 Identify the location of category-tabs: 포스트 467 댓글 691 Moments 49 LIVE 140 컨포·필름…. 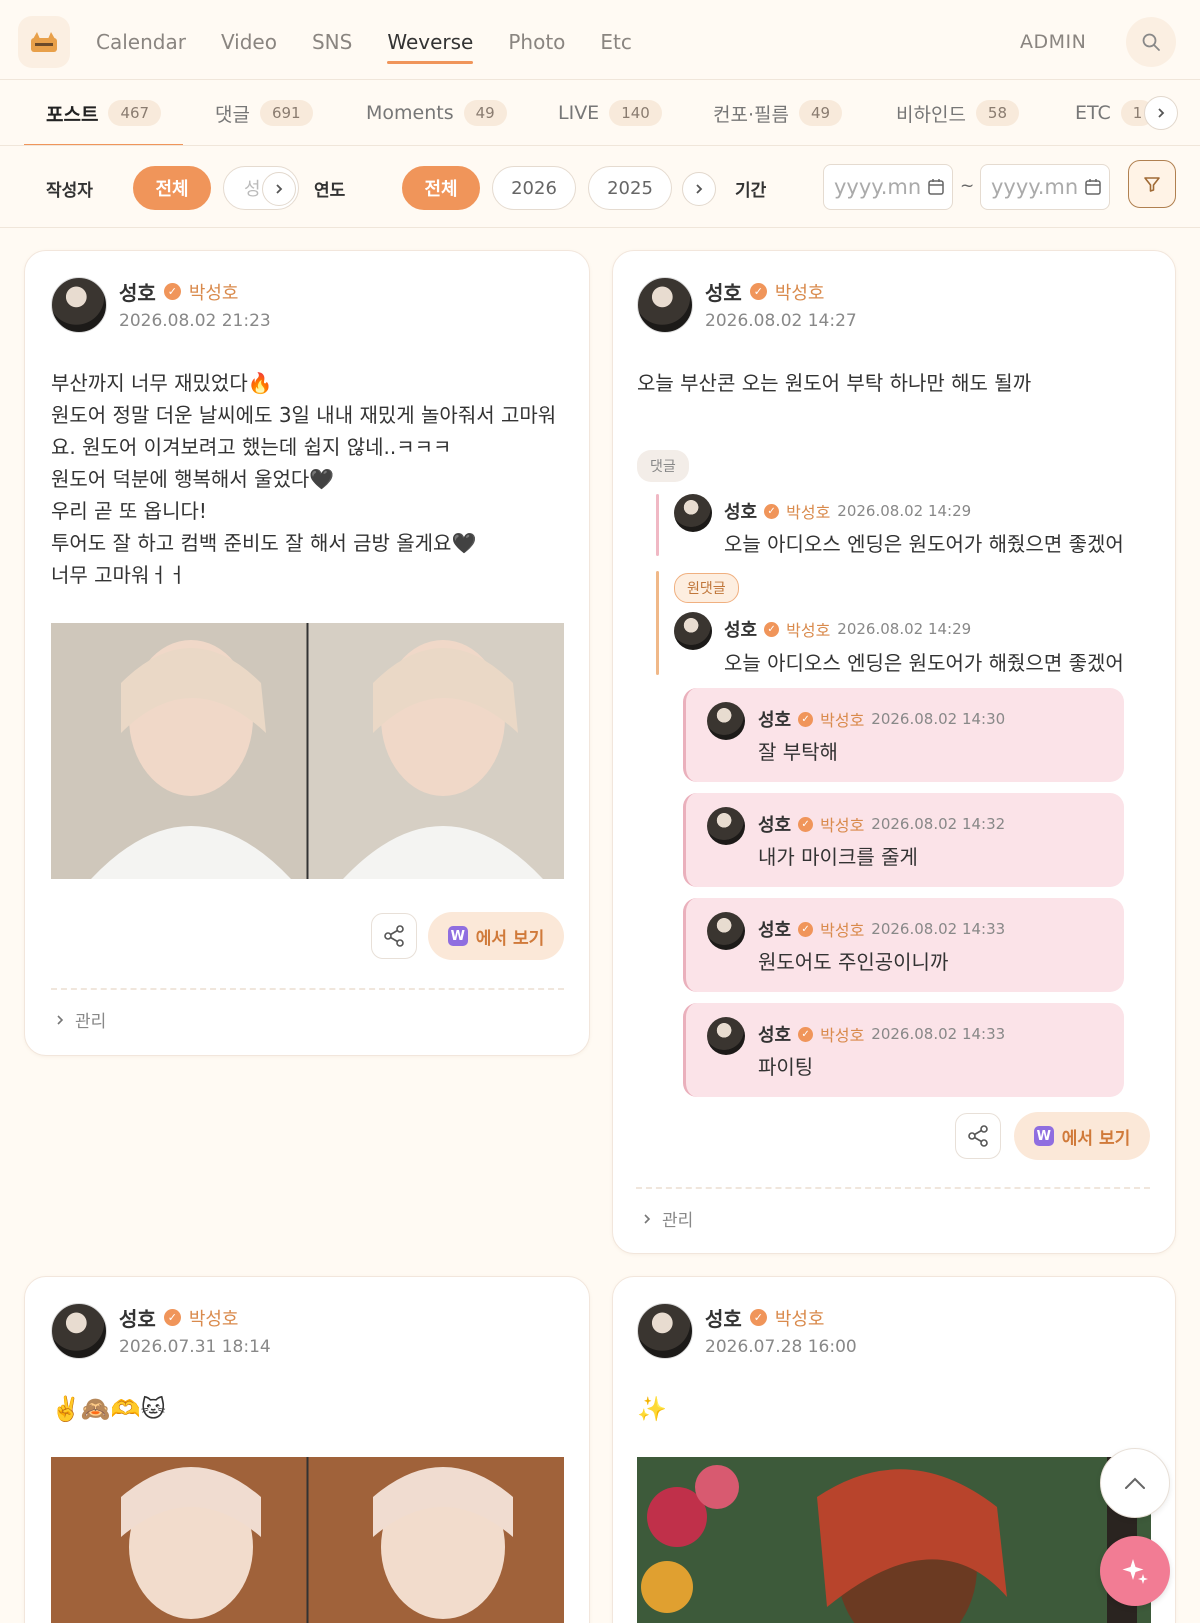
(600, 113).